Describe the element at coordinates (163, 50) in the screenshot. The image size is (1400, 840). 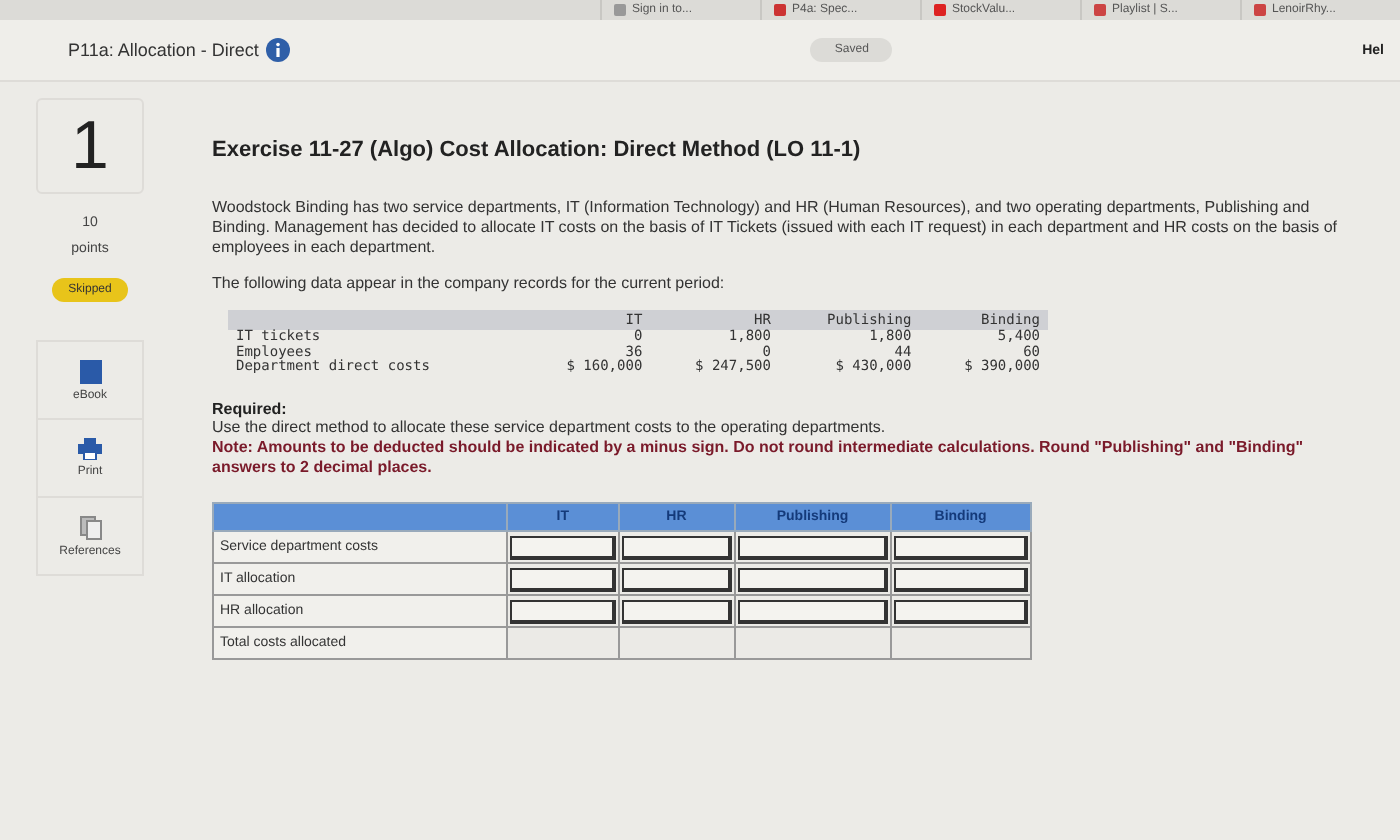
I see `assignment-title: P11a: Allocation - Direct` at that location.